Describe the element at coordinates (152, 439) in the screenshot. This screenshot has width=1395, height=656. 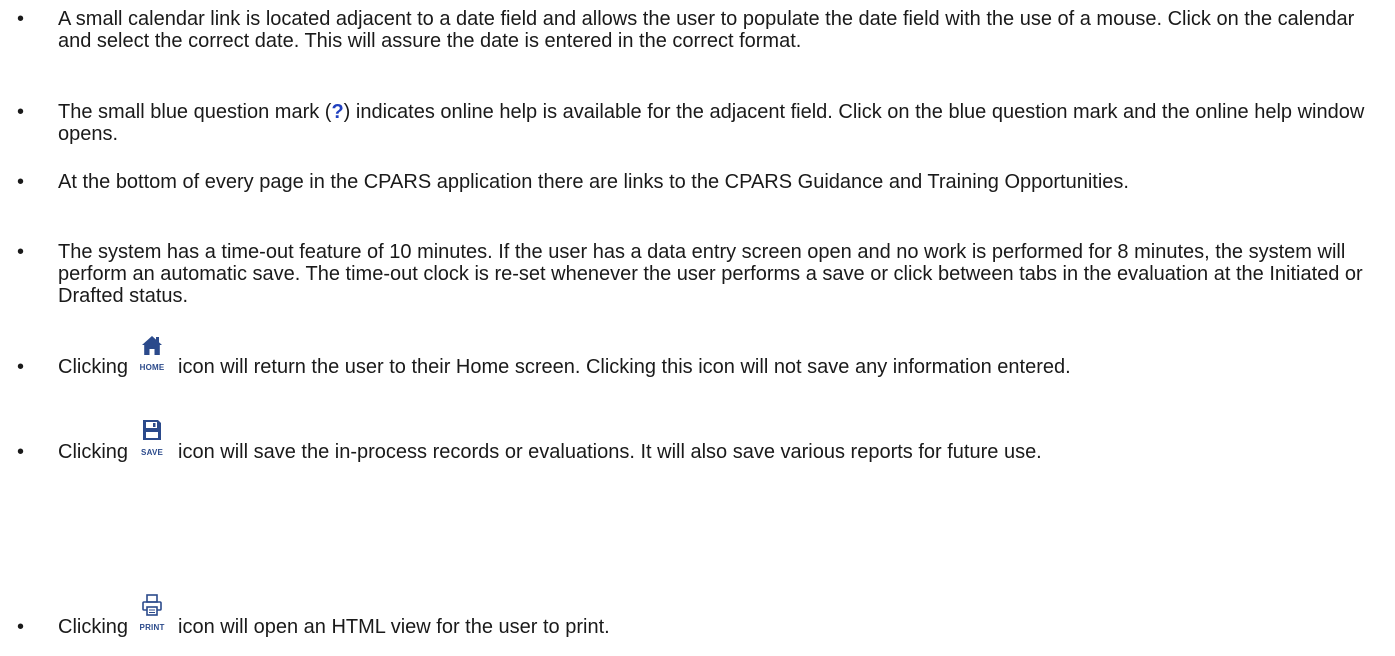
I see `save-icon: SAVE` at that location.